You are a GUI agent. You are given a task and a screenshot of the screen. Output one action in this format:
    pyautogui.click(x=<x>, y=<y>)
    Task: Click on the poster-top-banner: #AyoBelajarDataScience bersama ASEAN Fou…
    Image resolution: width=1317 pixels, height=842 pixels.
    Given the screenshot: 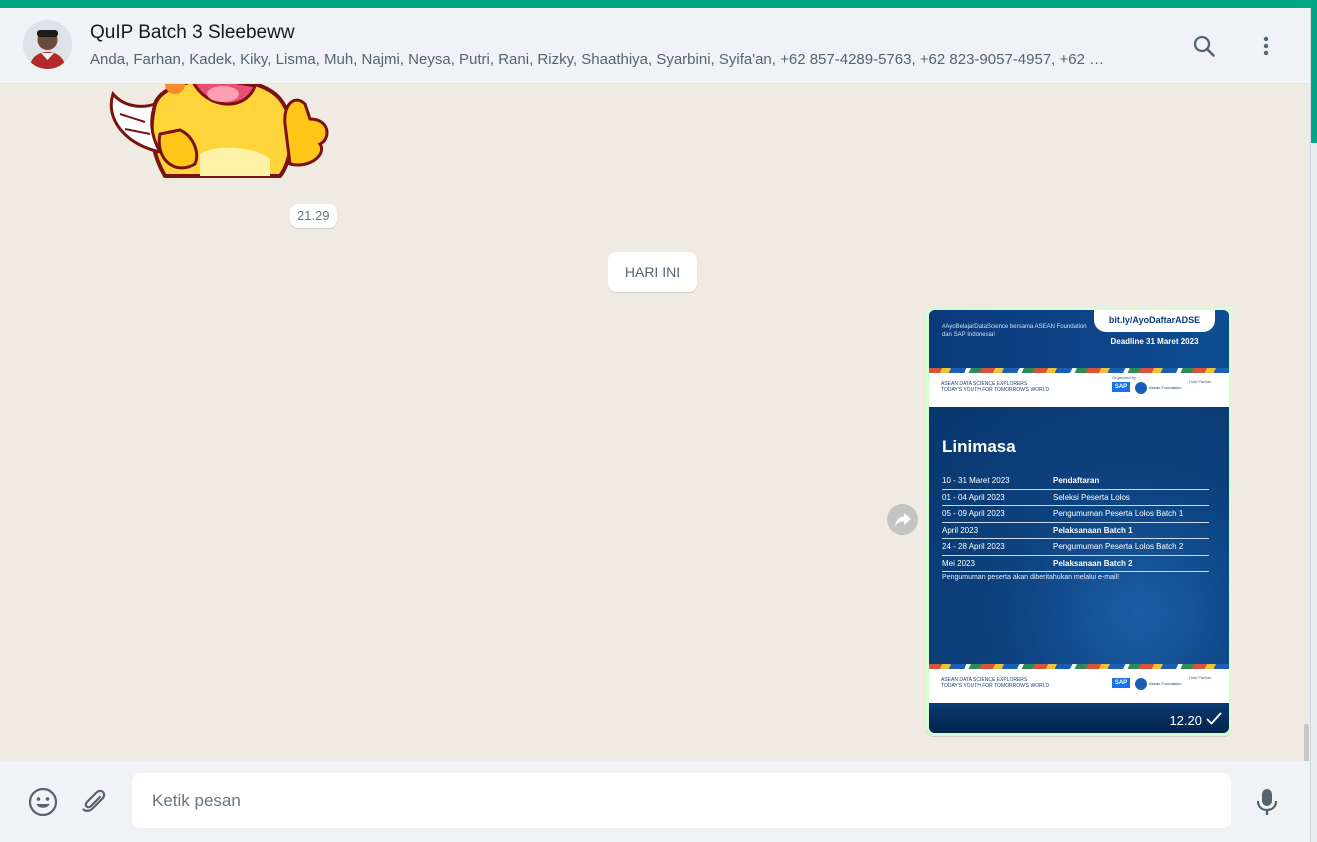 What is the action you would take?
    pyautogui.click(x=1079, y=339)
    